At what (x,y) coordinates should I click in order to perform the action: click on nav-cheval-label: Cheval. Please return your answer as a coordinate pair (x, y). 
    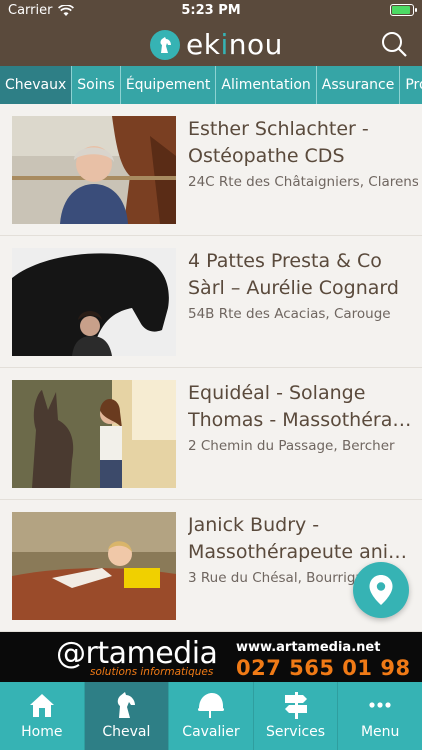
    Looking at the image, I should click on (126, 732).